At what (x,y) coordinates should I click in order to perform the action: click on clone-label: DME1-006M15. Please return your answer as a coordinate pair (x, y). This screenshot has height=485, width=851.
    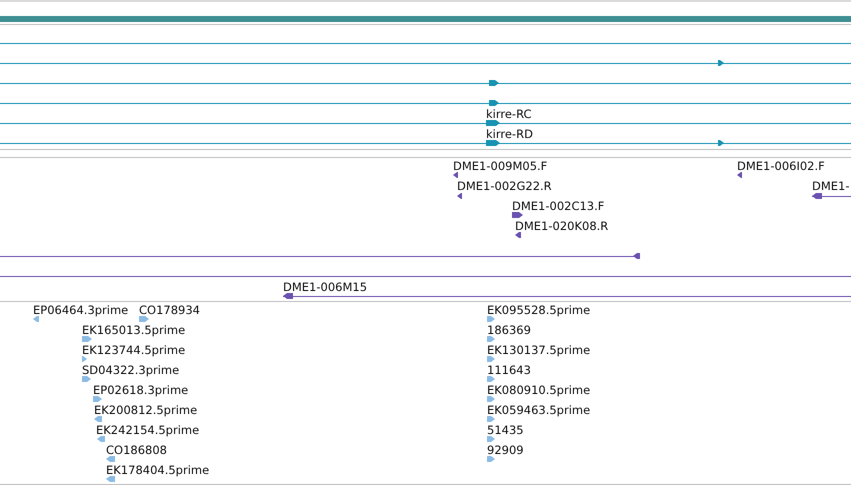
    Looking at the image, I should click on (325, 287).